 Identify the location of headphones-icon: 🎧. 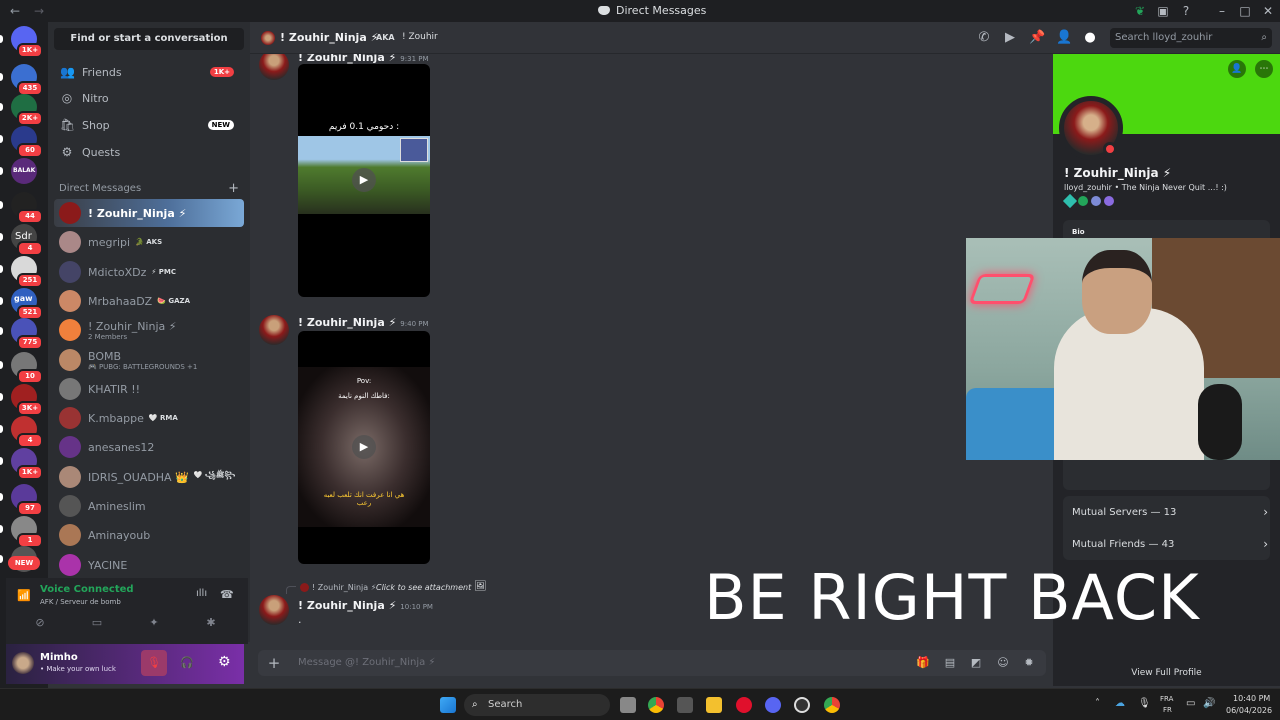
(187, 662).